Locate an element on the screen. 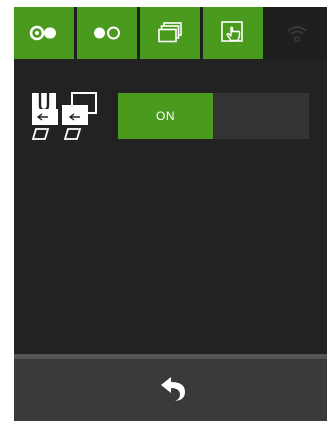 This screenshot has height=421, width=336. bottom-bar is located at coordinates (170, 387).